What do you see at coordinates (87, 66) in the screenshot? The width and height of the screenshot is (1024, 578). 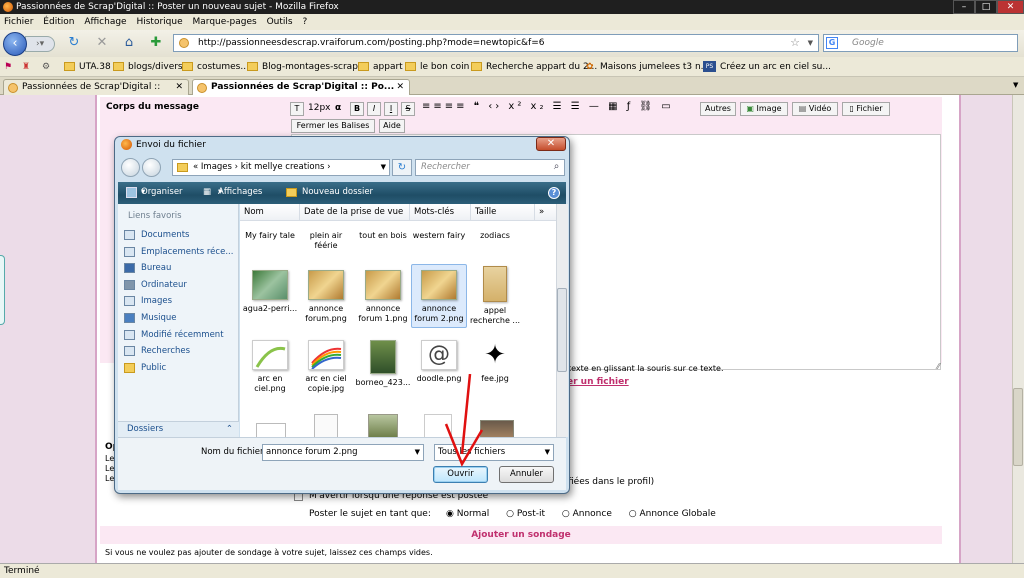 I see `bookmark-uta38: UTA.38` at bounding box center [87, 66].